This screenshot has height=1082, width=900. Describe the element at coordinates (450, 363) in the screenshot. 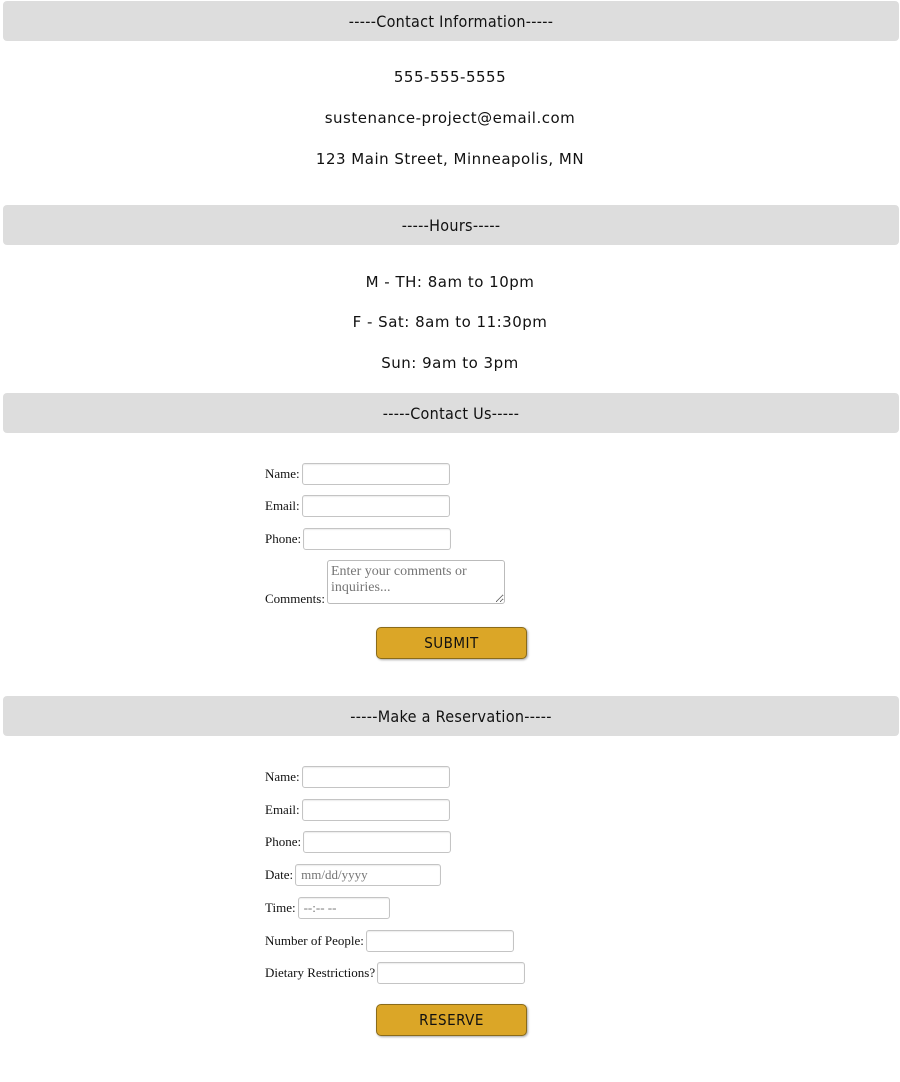

I see `hours-sunday: Sun: 9am to 3pm` at that location.